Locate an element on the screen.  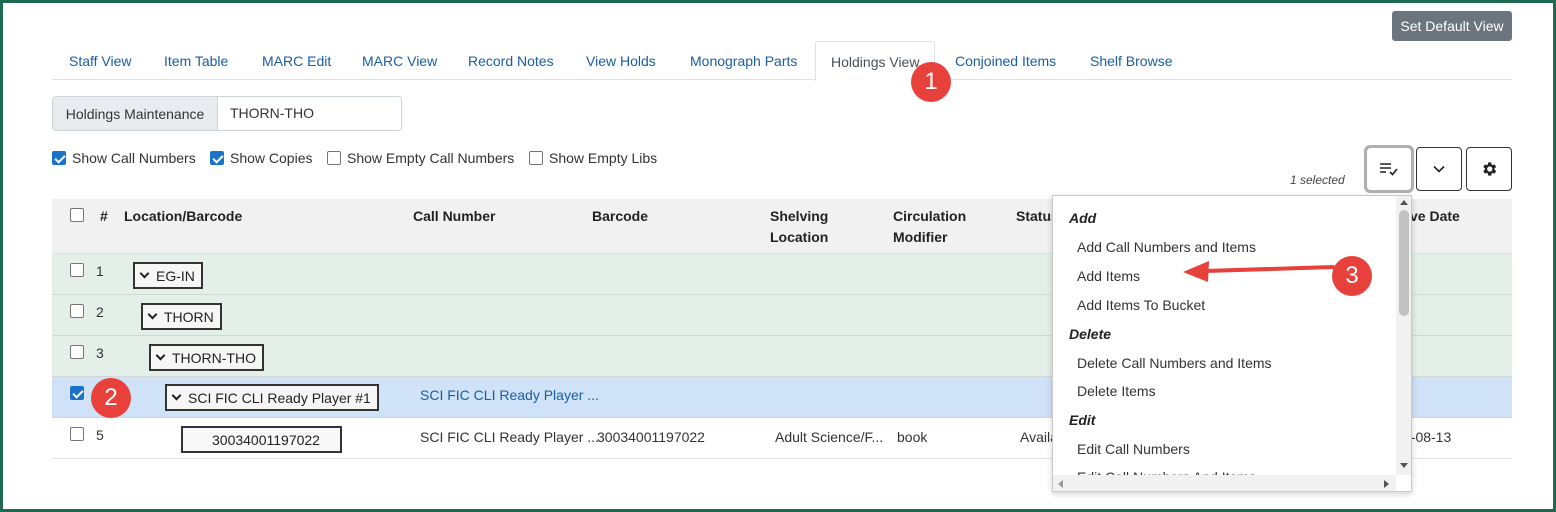
show-copies-label: Show Copies is located at coordinates (271, 158).